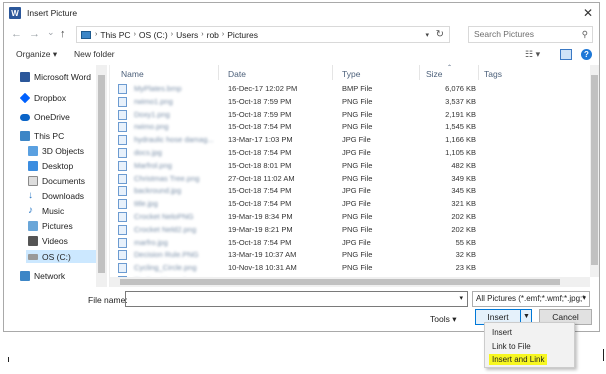 The image size is (606, 374). What do you see at coordinates (164, 216) in the screenshot?
I see `file-name: Crocket NeloPNG` at bounding box center [164, 216].